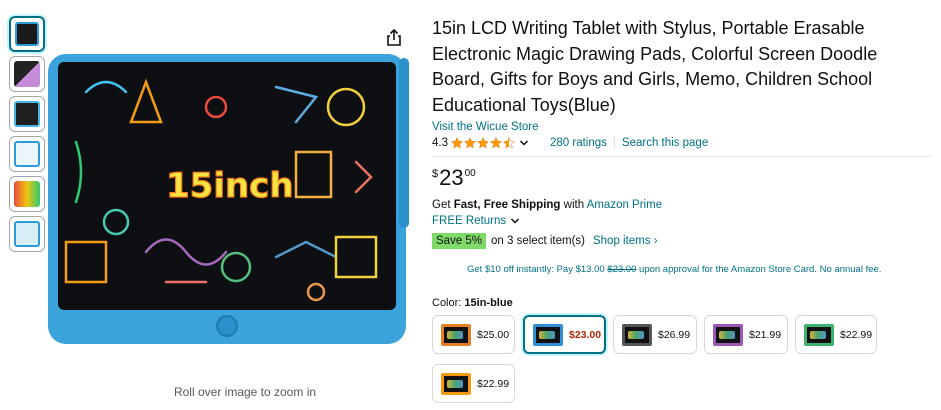  What do you see at coordinates (440, 143) in the screenshot?
I see `rating-value: 4.3` at bounding box center [440, 143].